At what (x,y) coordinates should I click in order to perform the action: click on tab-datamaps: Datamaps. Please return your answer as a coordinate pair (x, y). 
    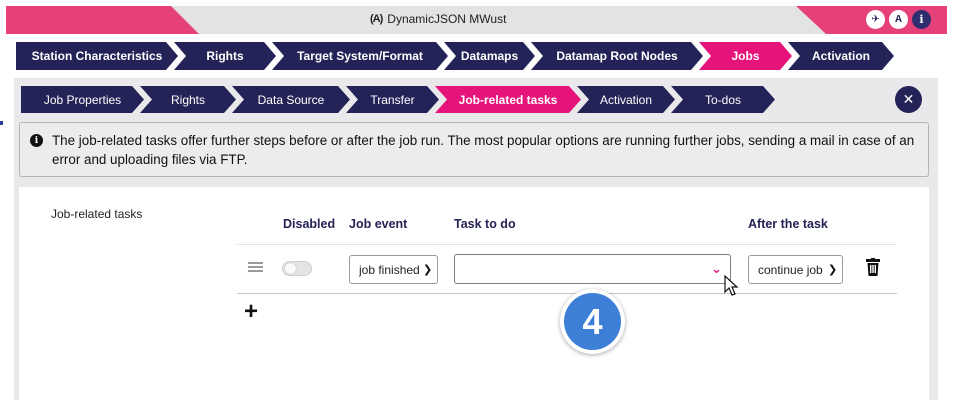
    Looking at the image, I should click on (489, 56).